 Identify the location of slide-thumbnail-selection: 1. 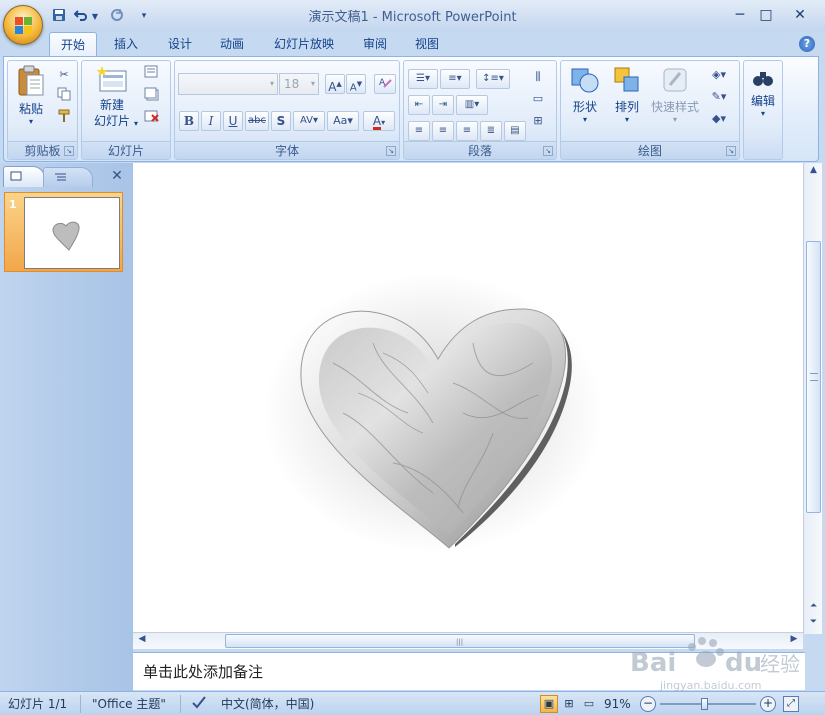
(63, 232).